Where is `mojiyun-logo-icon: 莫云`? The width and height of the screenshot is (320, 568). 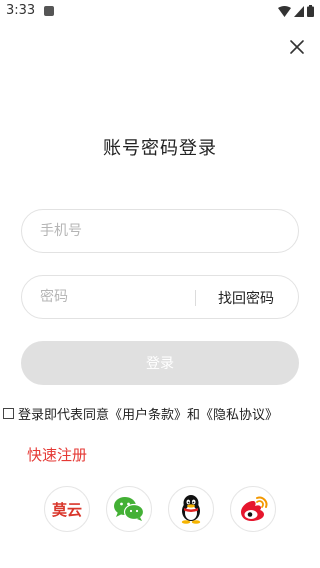
mojiyun-logo-icon: 莫云 is located at coordinates (66, 509).